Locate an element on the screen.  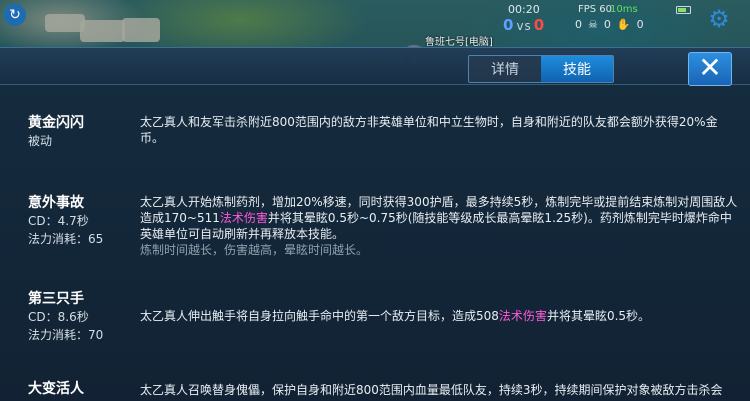
skill-name: 意外事故 is located at coordinates (56, 203).